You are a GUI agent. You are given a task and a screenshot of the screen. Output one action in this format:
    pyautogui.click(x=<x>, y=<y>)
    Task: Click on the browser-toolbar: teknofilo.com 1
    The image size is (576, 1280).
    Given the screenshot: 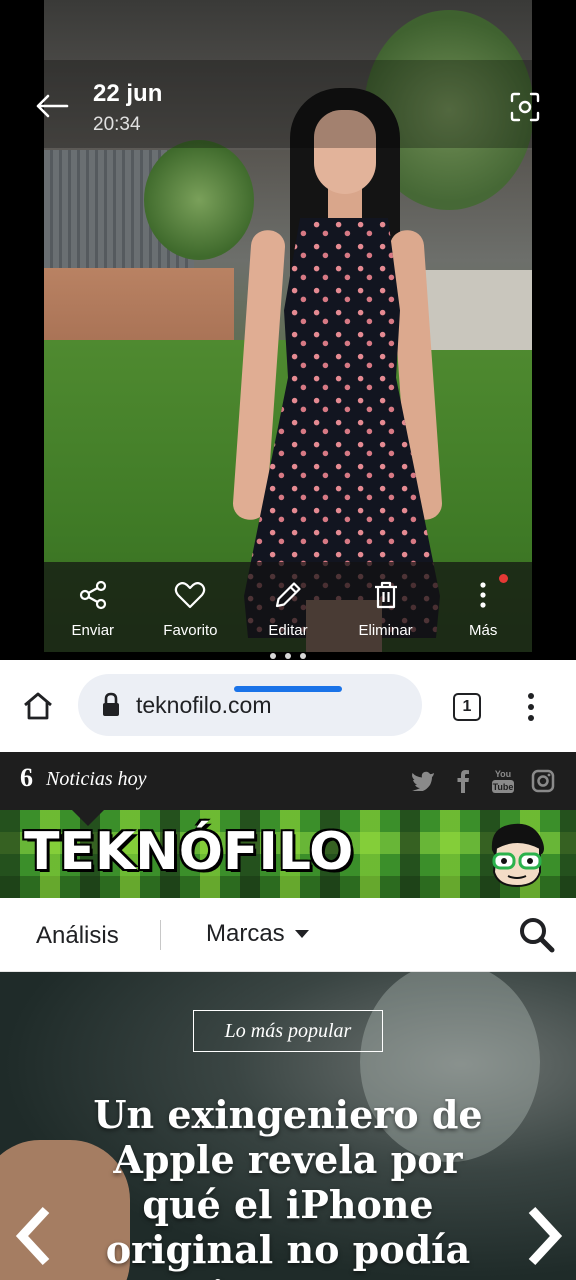 What is the action you would take?
    pyautogui.click(x=288, y=706)
    